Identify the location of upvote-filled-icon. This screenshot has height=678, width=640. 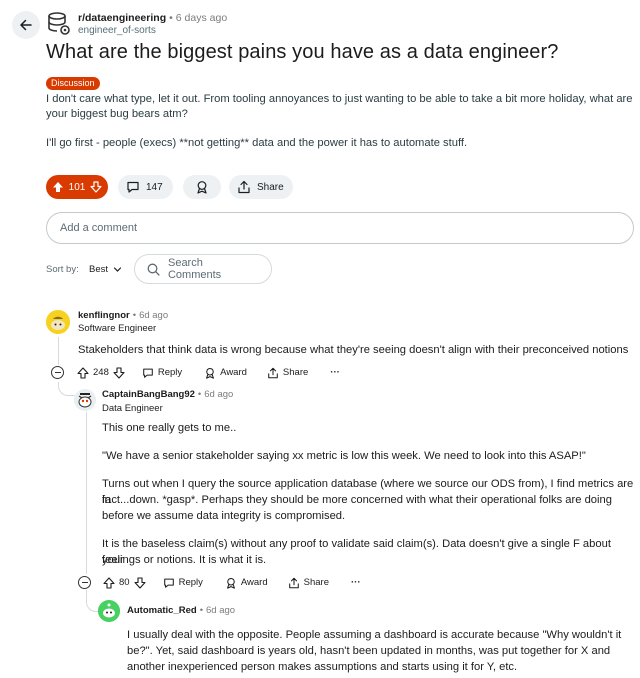
(58, 187).